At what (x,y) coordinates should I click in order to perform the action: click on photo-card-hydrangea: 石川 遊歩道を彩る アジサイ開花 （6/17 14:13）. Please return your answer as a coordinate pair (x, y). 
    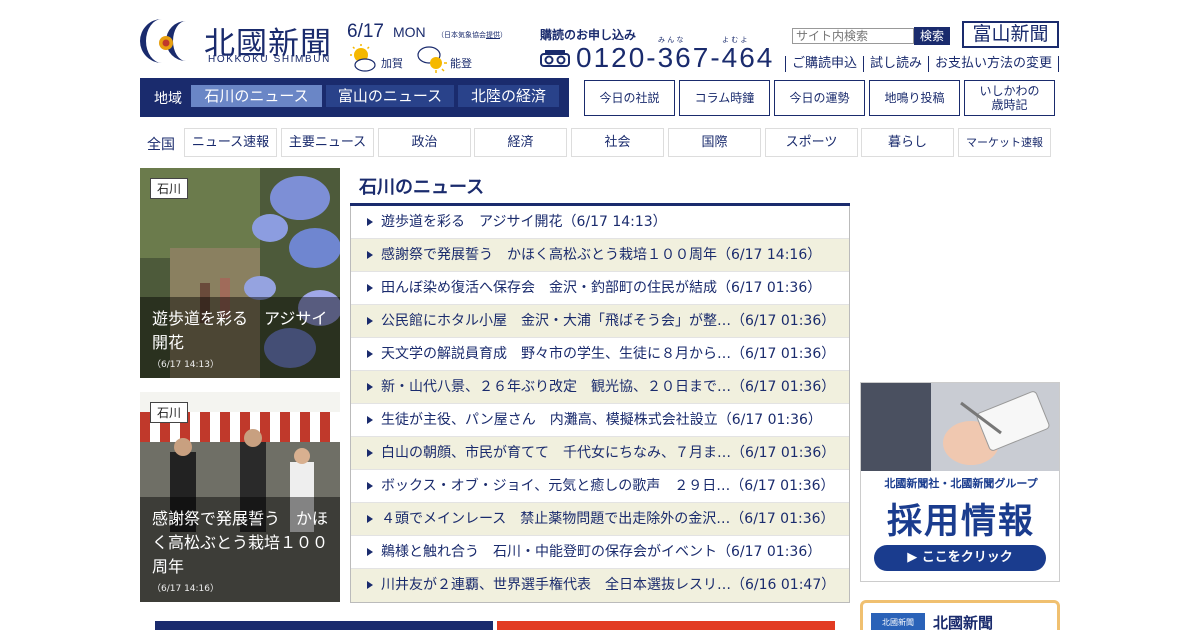
    Looking at the image, I should click on (240, 273).